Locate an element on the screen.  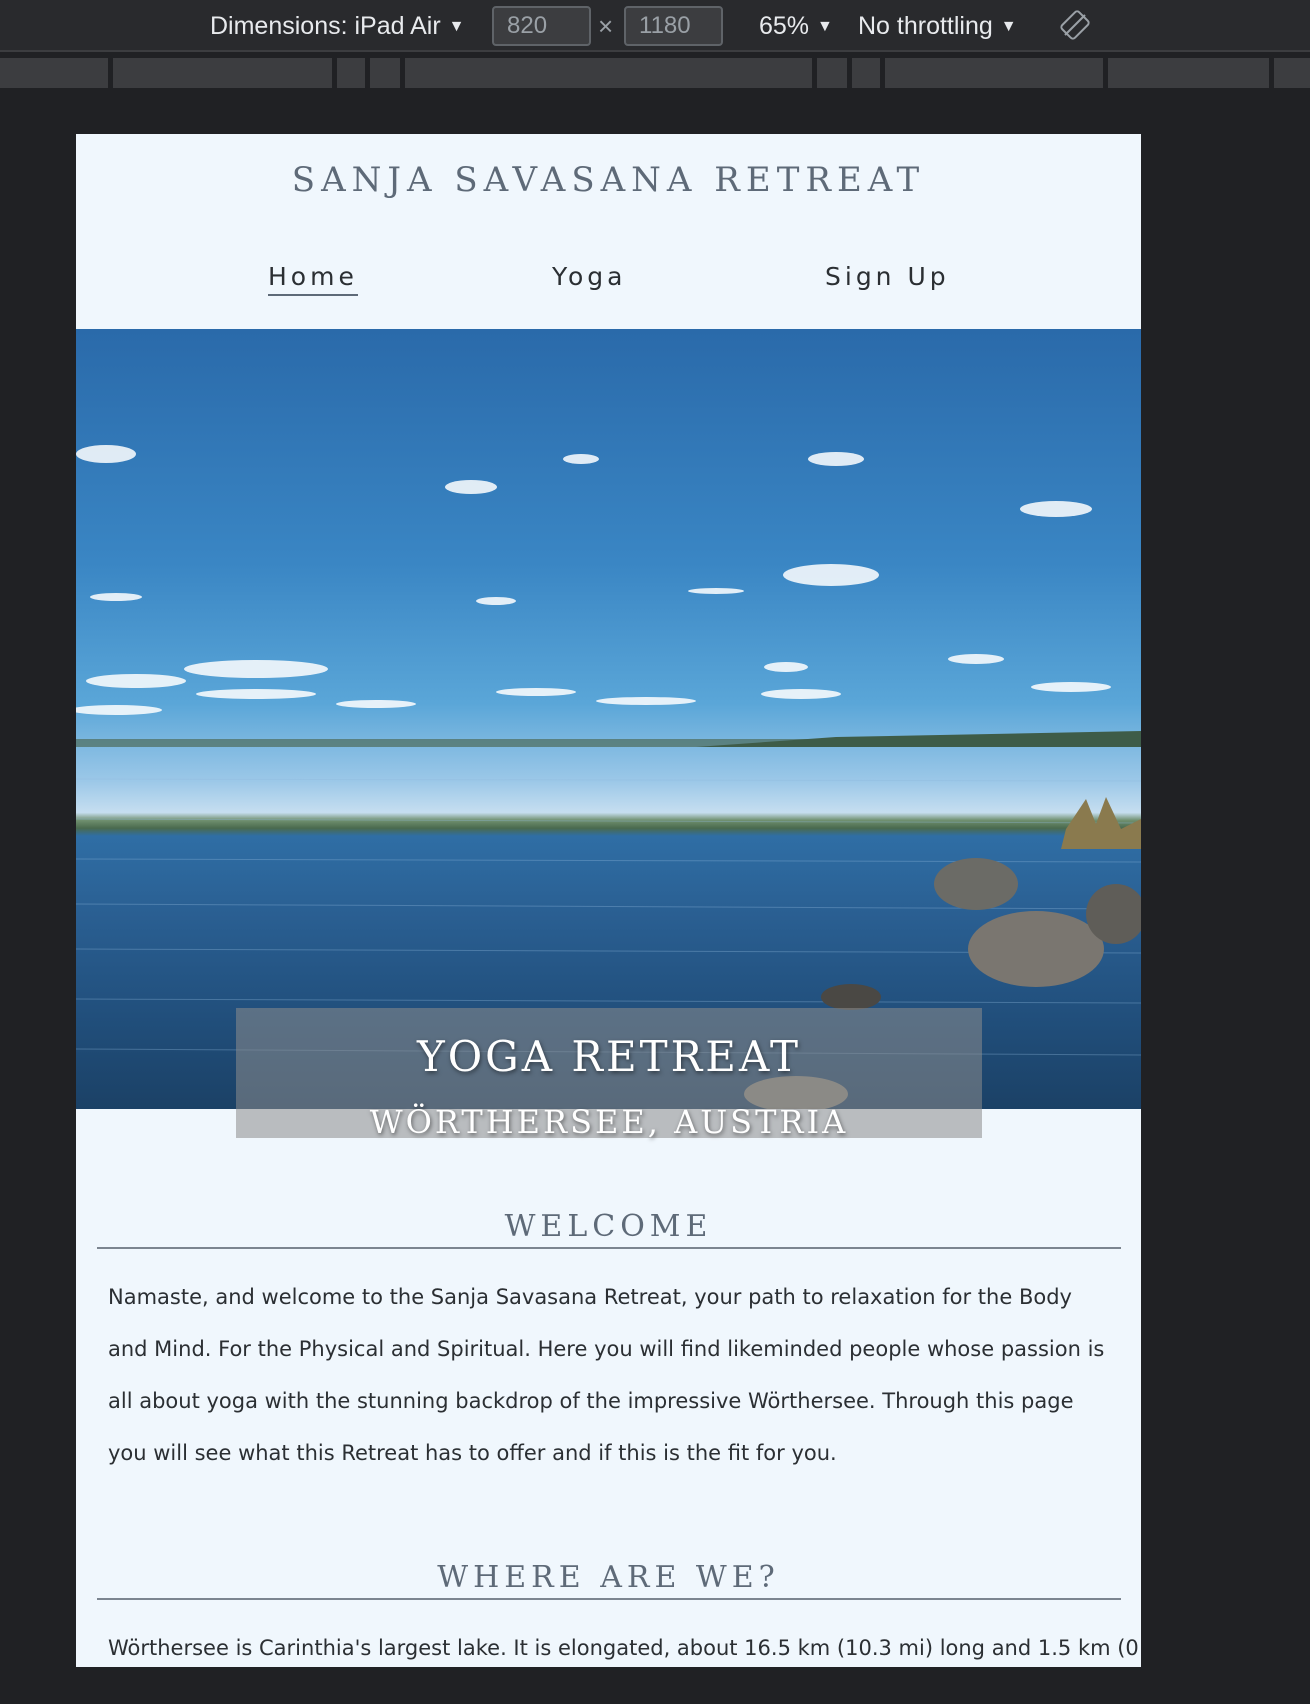
hero-banner: YOGA RETREAT WÖRTHERSEE, AUSTRIA is located at coordinates (609, 1074).